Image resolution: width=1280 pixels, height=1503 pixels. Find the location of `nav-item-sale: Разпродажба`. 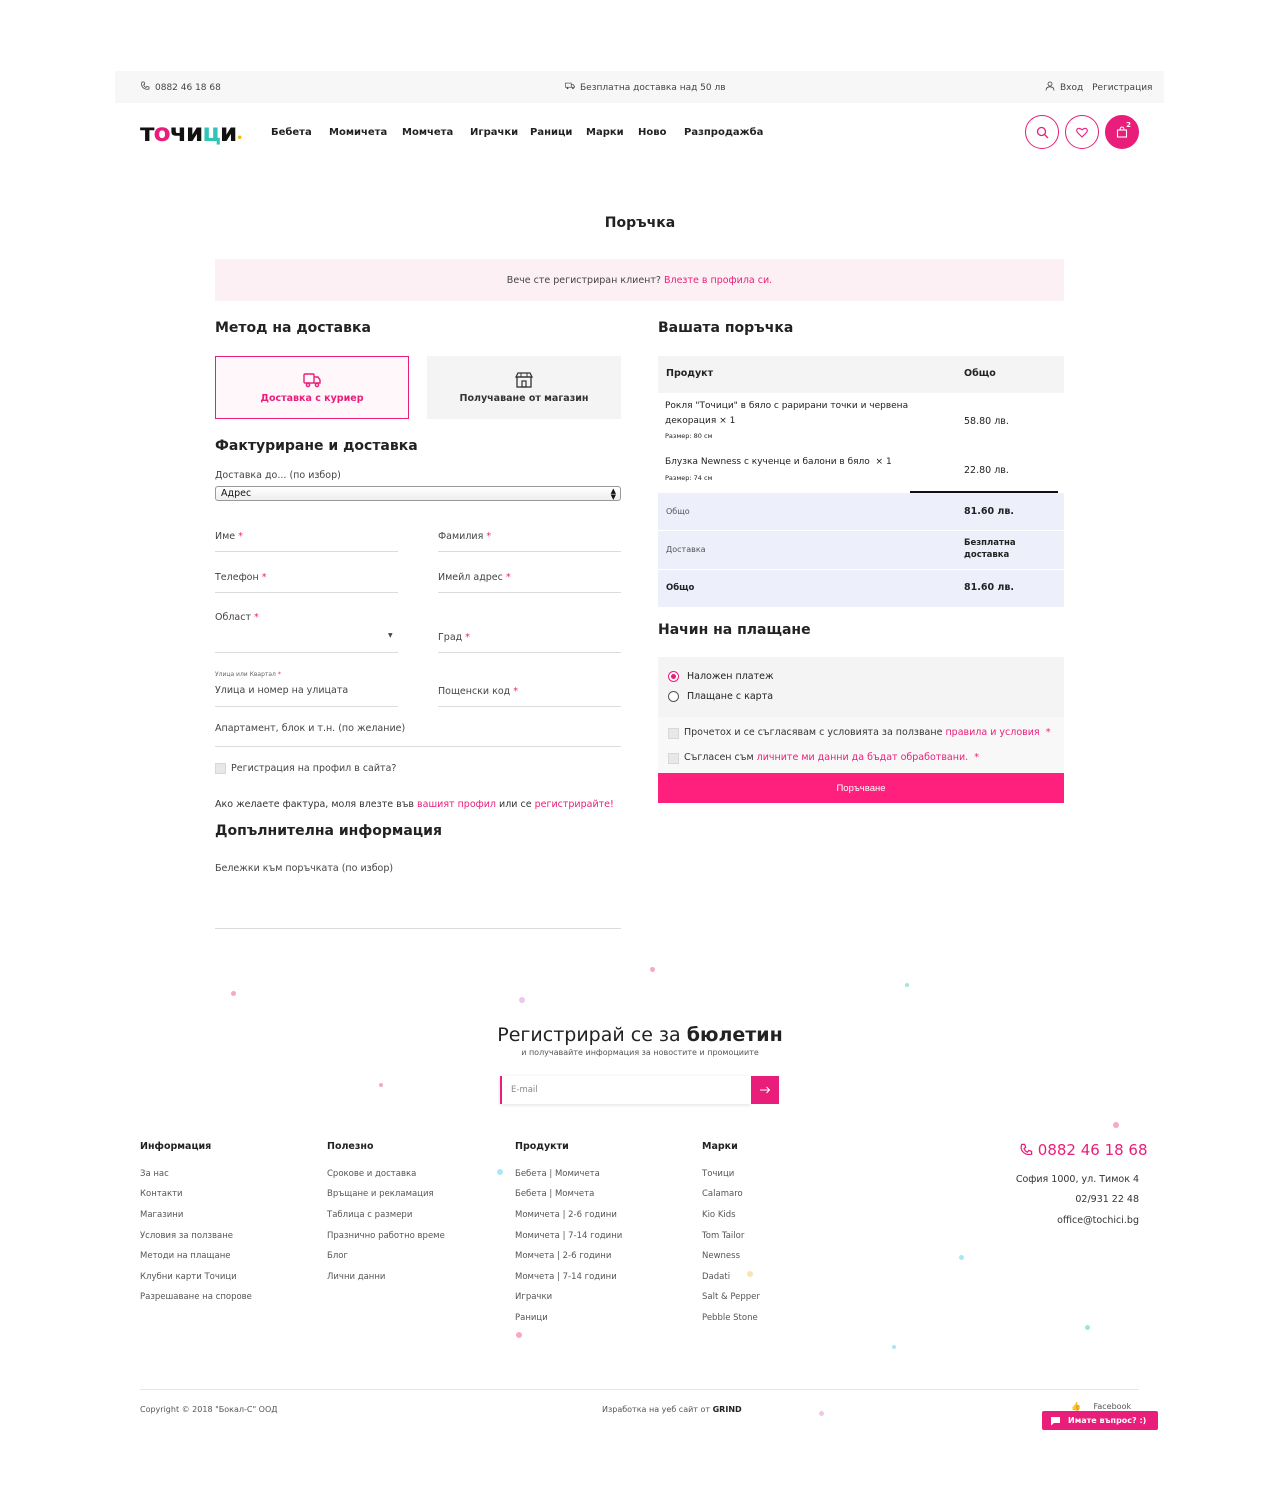

nav-item-sale: Разпродажба is located at coordinates (723, 132).